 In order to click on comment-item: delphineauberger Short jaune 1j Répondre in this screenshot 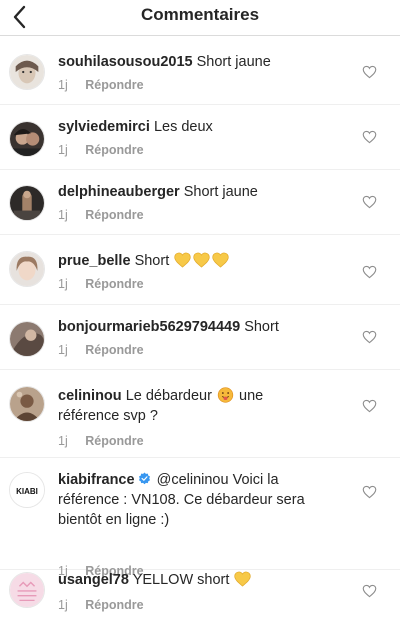, I will do `click(200, 202)`.